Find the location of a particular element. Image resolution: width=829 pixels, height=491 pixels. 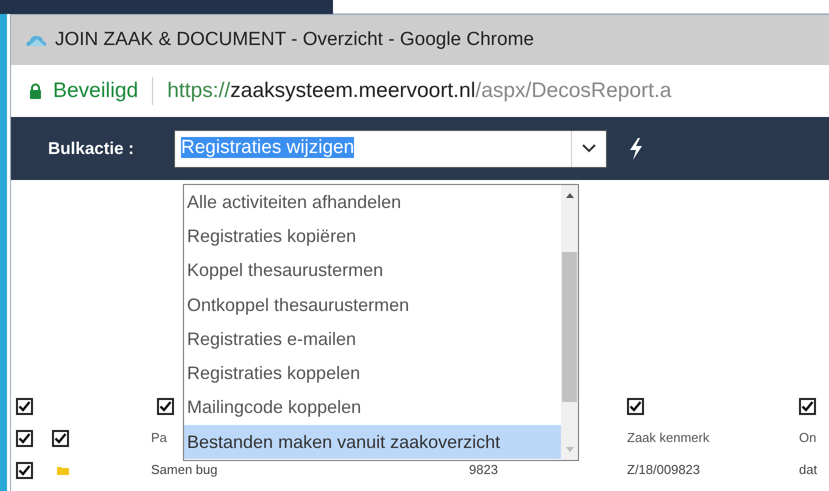

scrollbar is located at coordinates (569, 322).